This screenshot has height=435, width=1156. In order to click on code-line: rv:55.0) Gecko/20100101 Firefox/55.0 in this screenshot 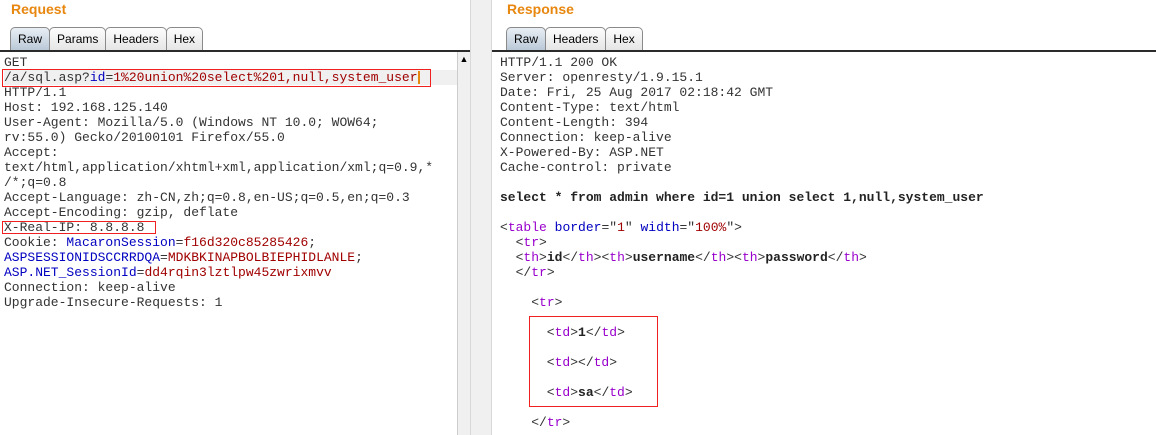, I will do `click(230, 137)`.